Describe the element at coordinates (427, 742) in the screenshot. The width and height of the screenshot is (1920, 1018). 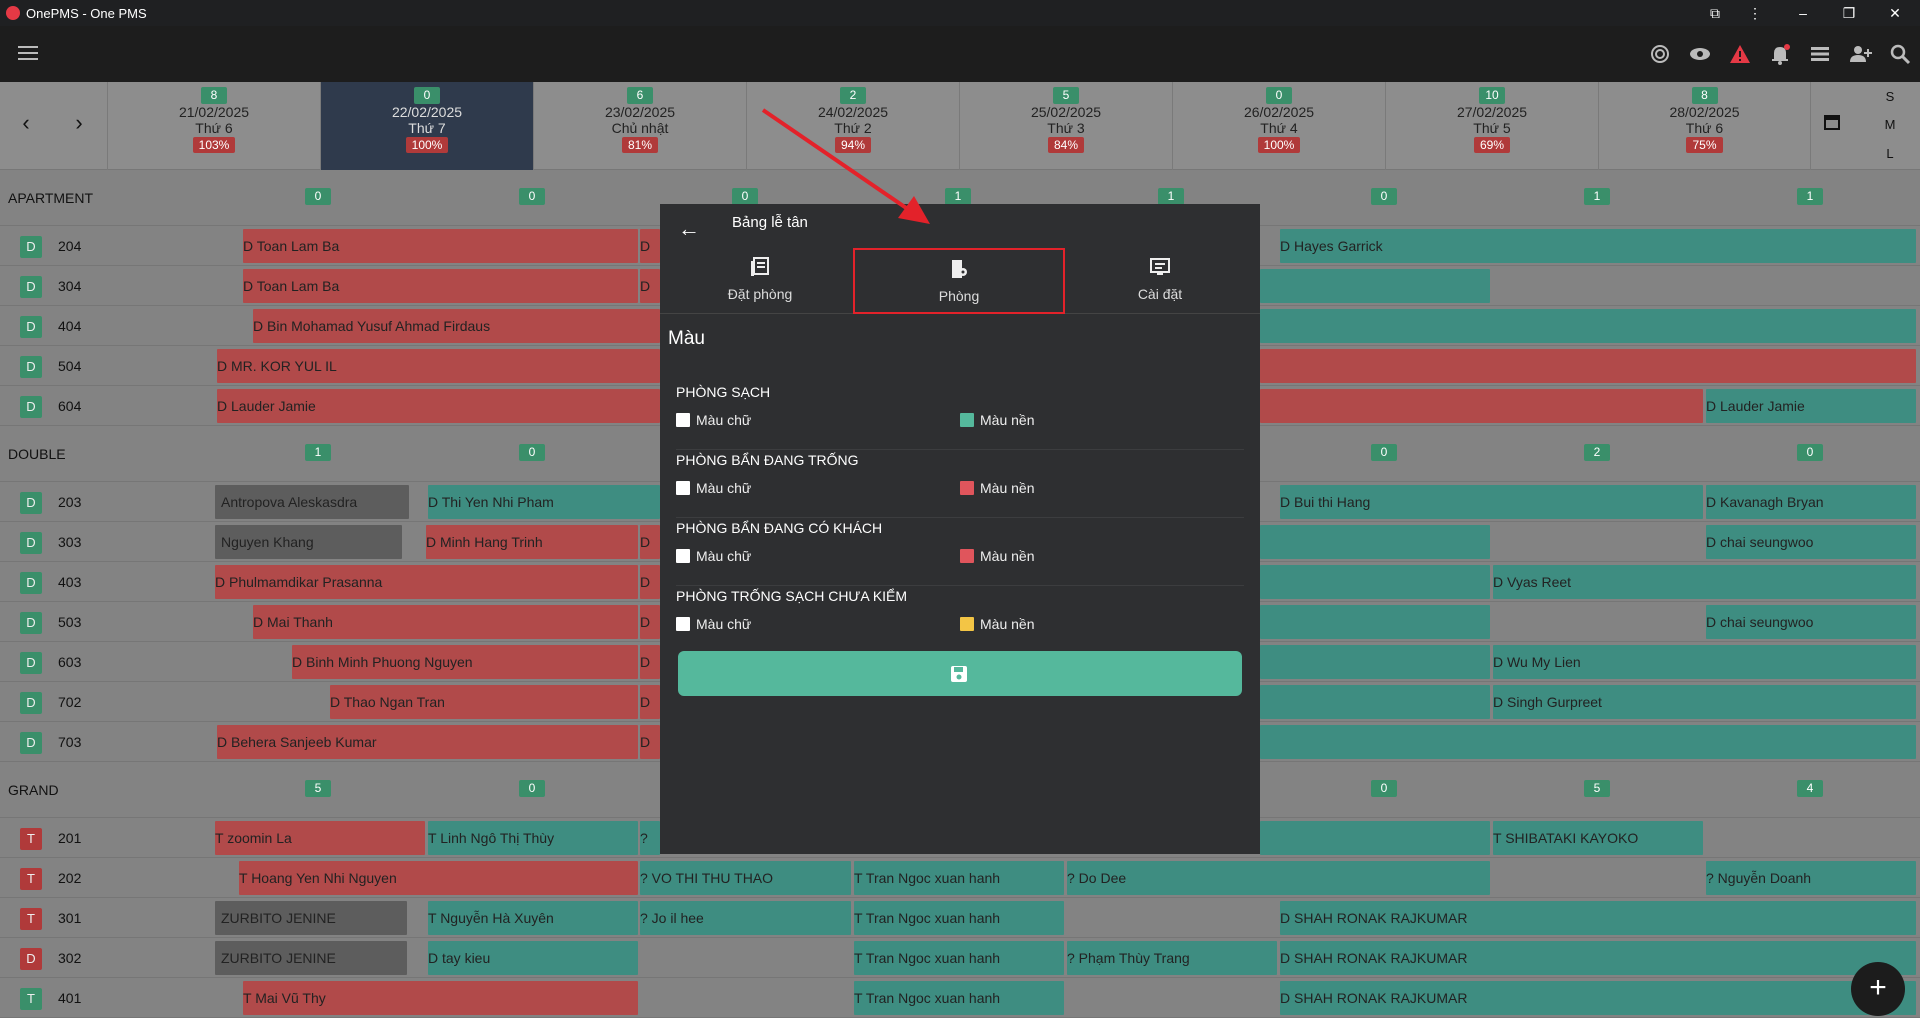
I see `booking-bar: D Behera Sanjeeb Kumar` at that location.